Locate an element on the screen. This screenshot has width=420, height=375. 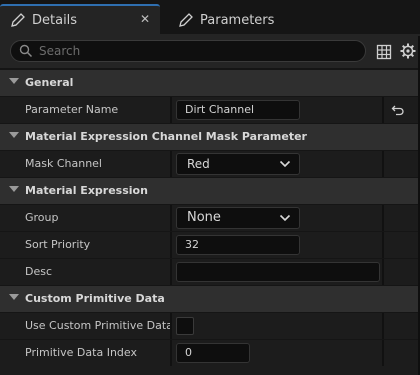
tab-parameters: Parameters is located at coordinates (238, 20).